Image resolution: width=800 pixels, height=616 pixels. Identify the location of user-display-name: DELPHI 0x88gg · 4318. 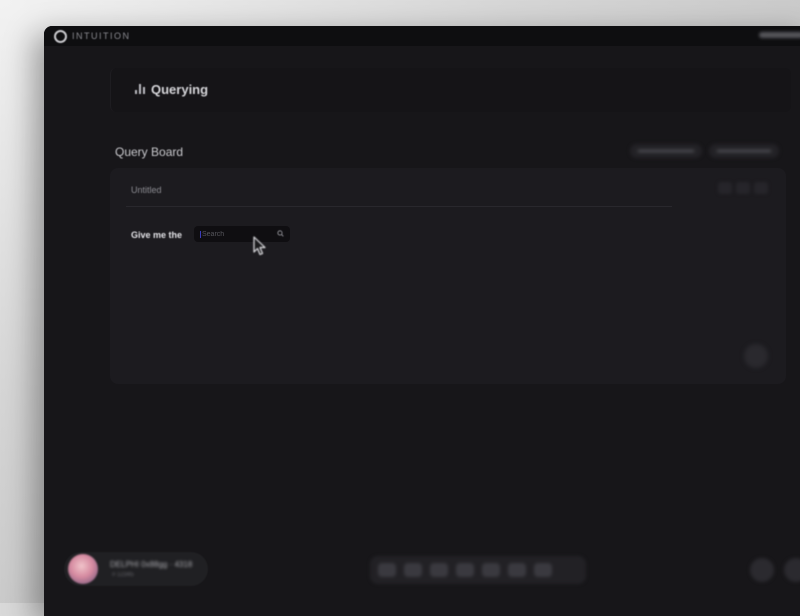
(151, 564).